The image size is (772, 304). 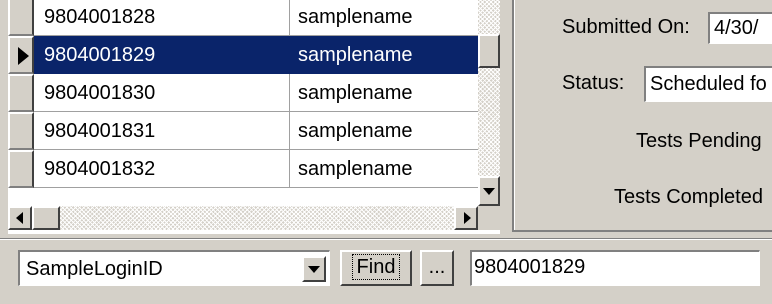 What do you see at coordinates (593, 83) in the screenshot?
I see `status-label: Status:` at bounding box center [593, 83].